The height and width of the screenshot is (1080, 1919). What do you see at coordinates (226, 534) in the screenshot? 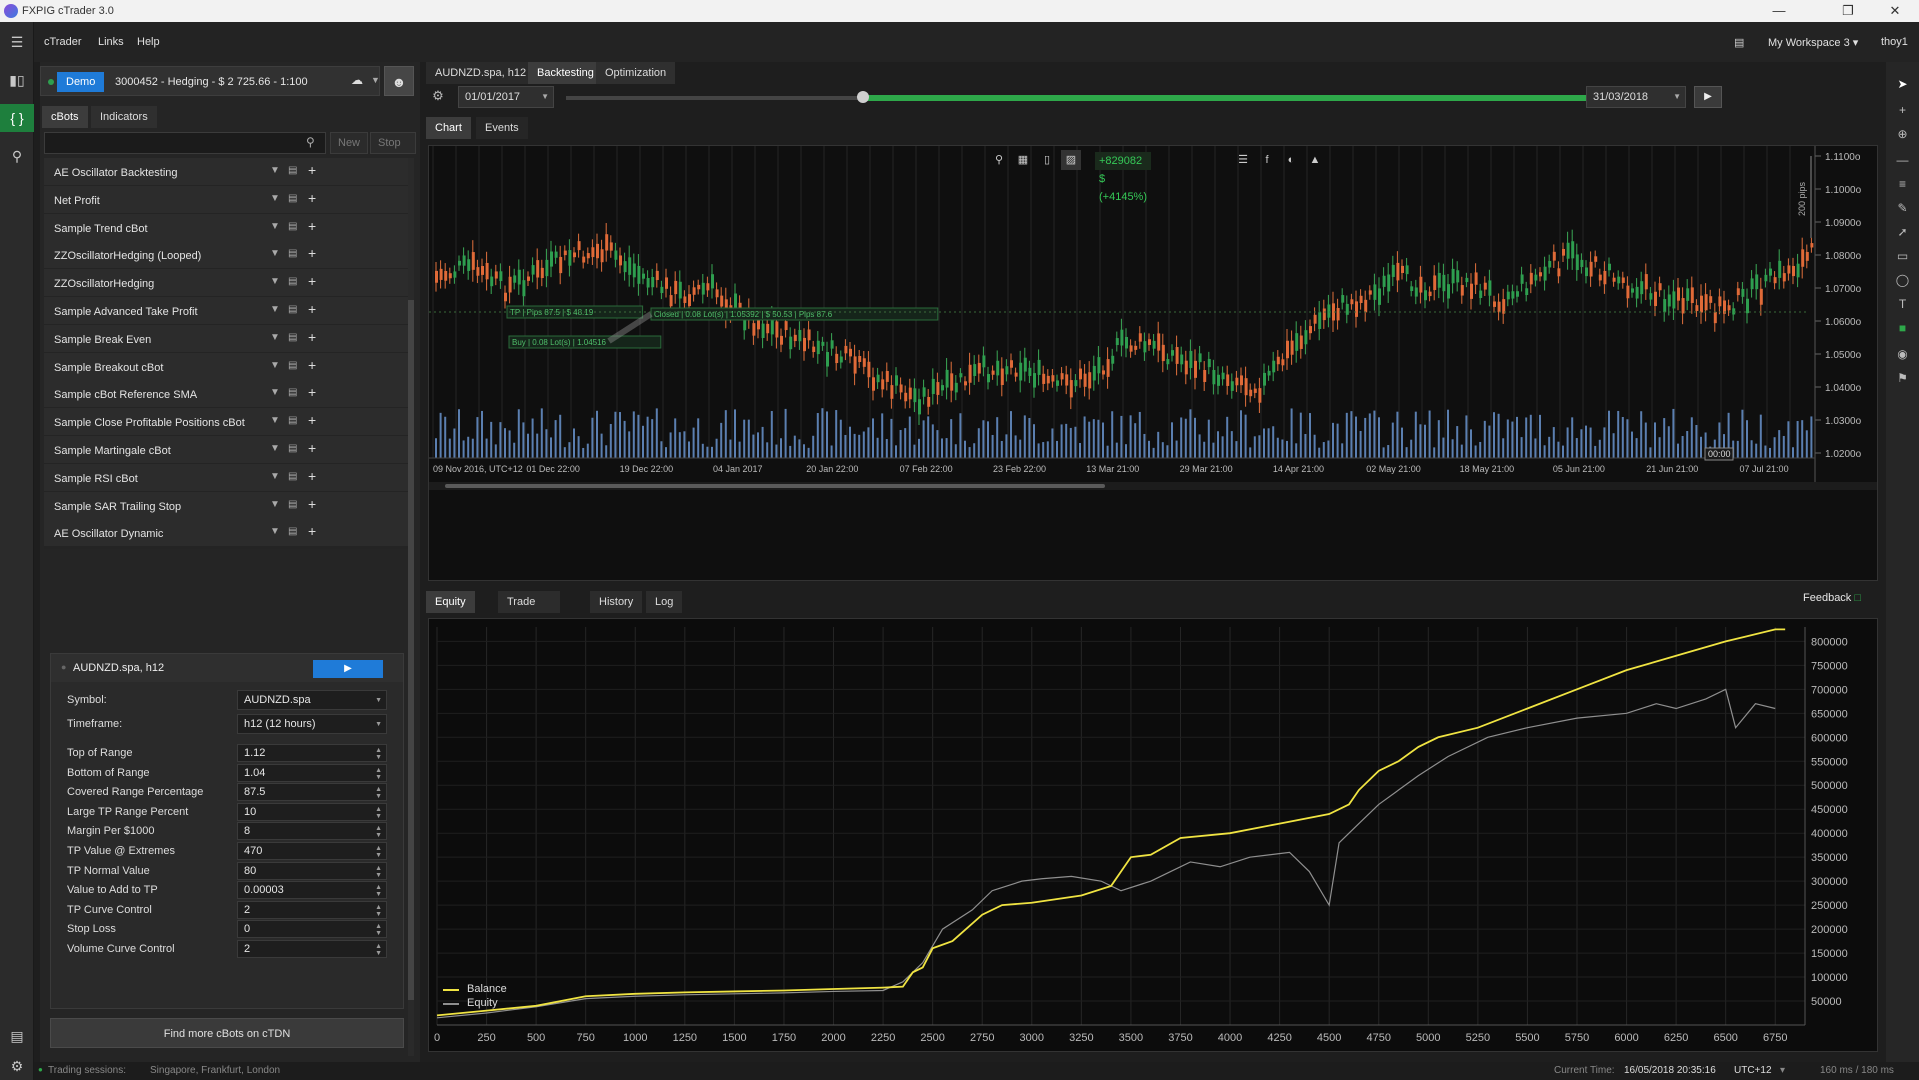
I see `list-item: AE Oscillator Dynamic ▼ ▤ +` at bounding box center [226, 534].